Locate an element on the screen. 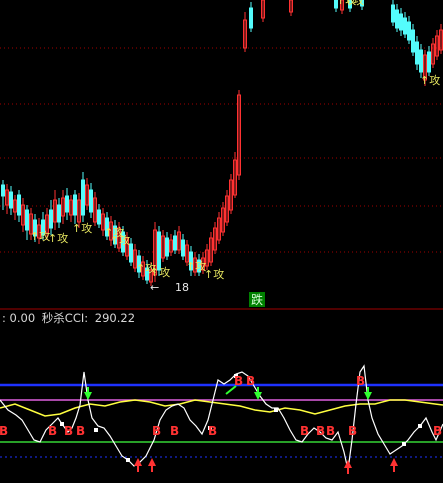 The image size is (443, 483). diagonal-arrow-icon is located at coordinates (231, 390).